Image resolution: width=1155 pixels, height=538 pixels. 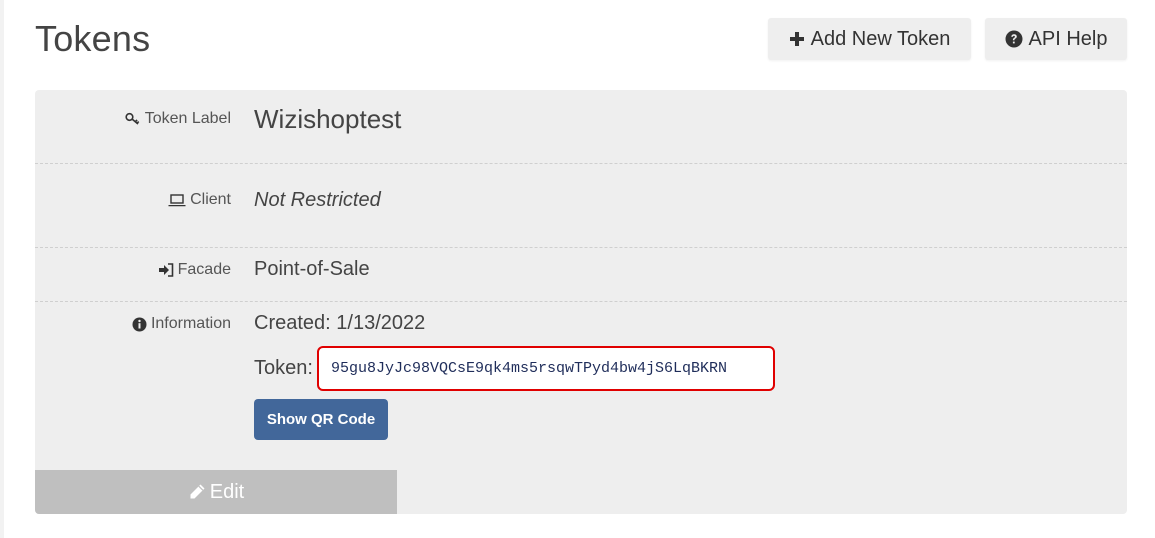 I want to click on token-label-value: Wizishoptest, so click(x=328, y=119).